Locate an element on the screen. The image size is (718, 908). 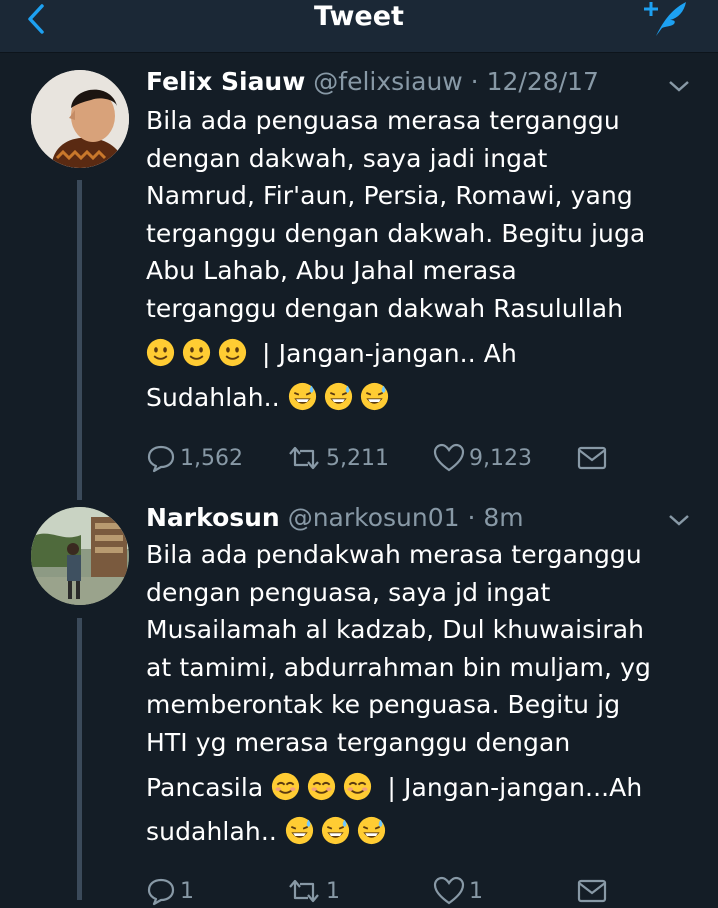
page-title: Tweet is located at coordinates (359, 16).